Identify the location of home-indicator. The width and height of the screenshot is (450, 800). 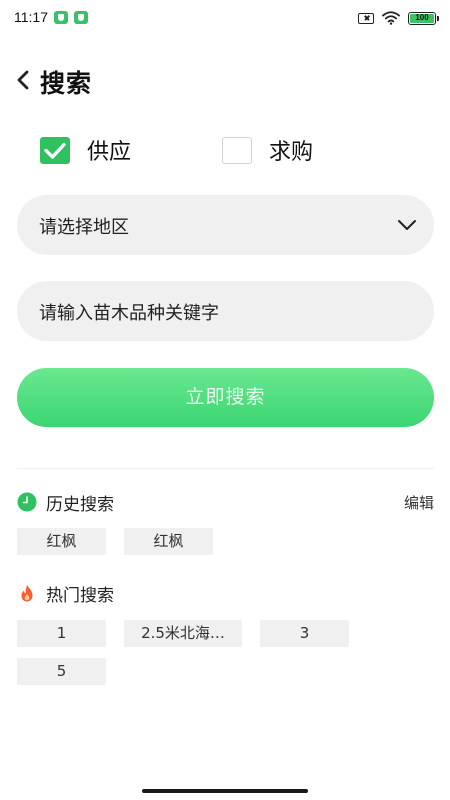
(225, 791).